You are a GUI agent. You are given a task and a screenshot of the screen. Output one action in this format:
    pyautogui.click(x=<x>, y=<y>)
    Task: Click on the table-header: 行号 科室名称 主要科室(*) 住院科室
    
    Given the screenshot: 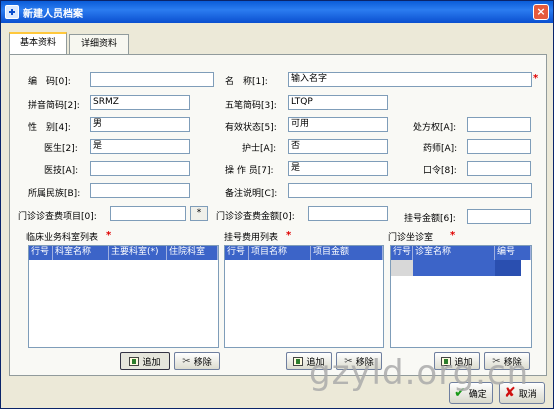 What is the action you would take?
    pyautogui.click(x=123, y=253)
    